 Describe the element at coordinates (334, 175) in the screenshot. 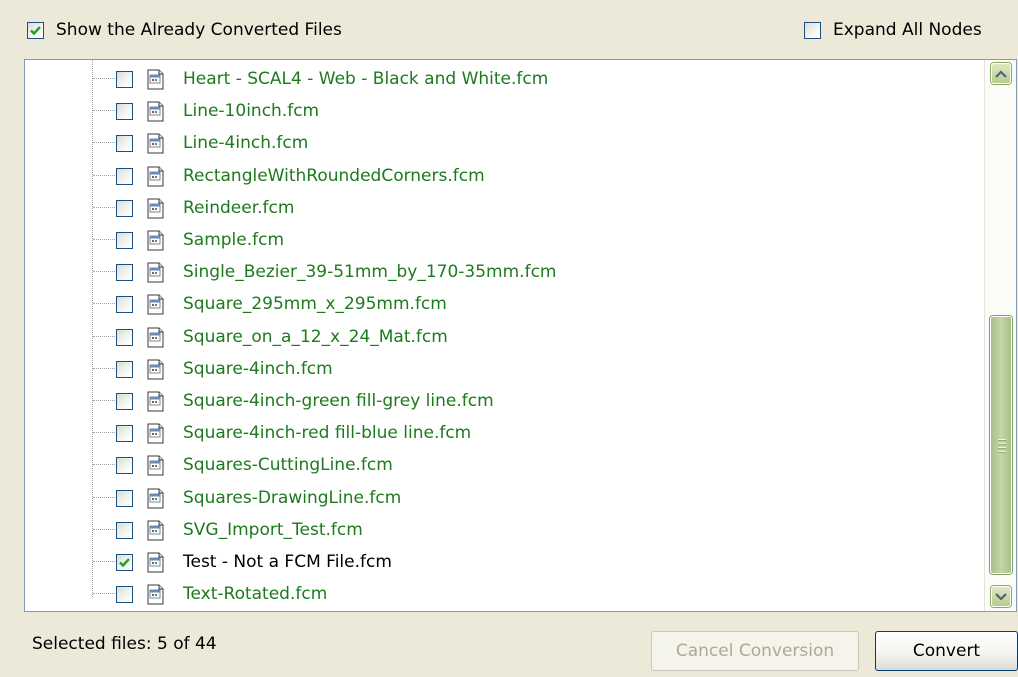

I see `file-name: RectangleWithRoundedCorners.fcm` at that location.